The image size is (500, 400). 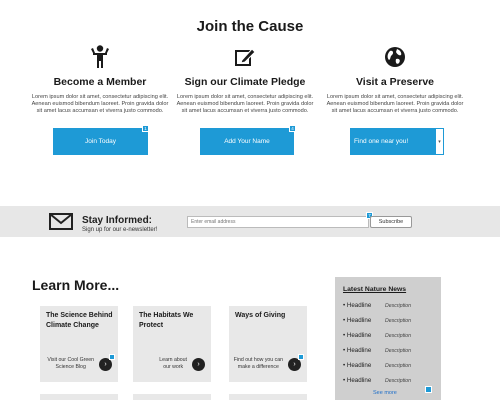 What do you see at coordinates (250, 26) in the screenshot?
I see `page-title: Join the Cause` at bounding box center [250, 26].